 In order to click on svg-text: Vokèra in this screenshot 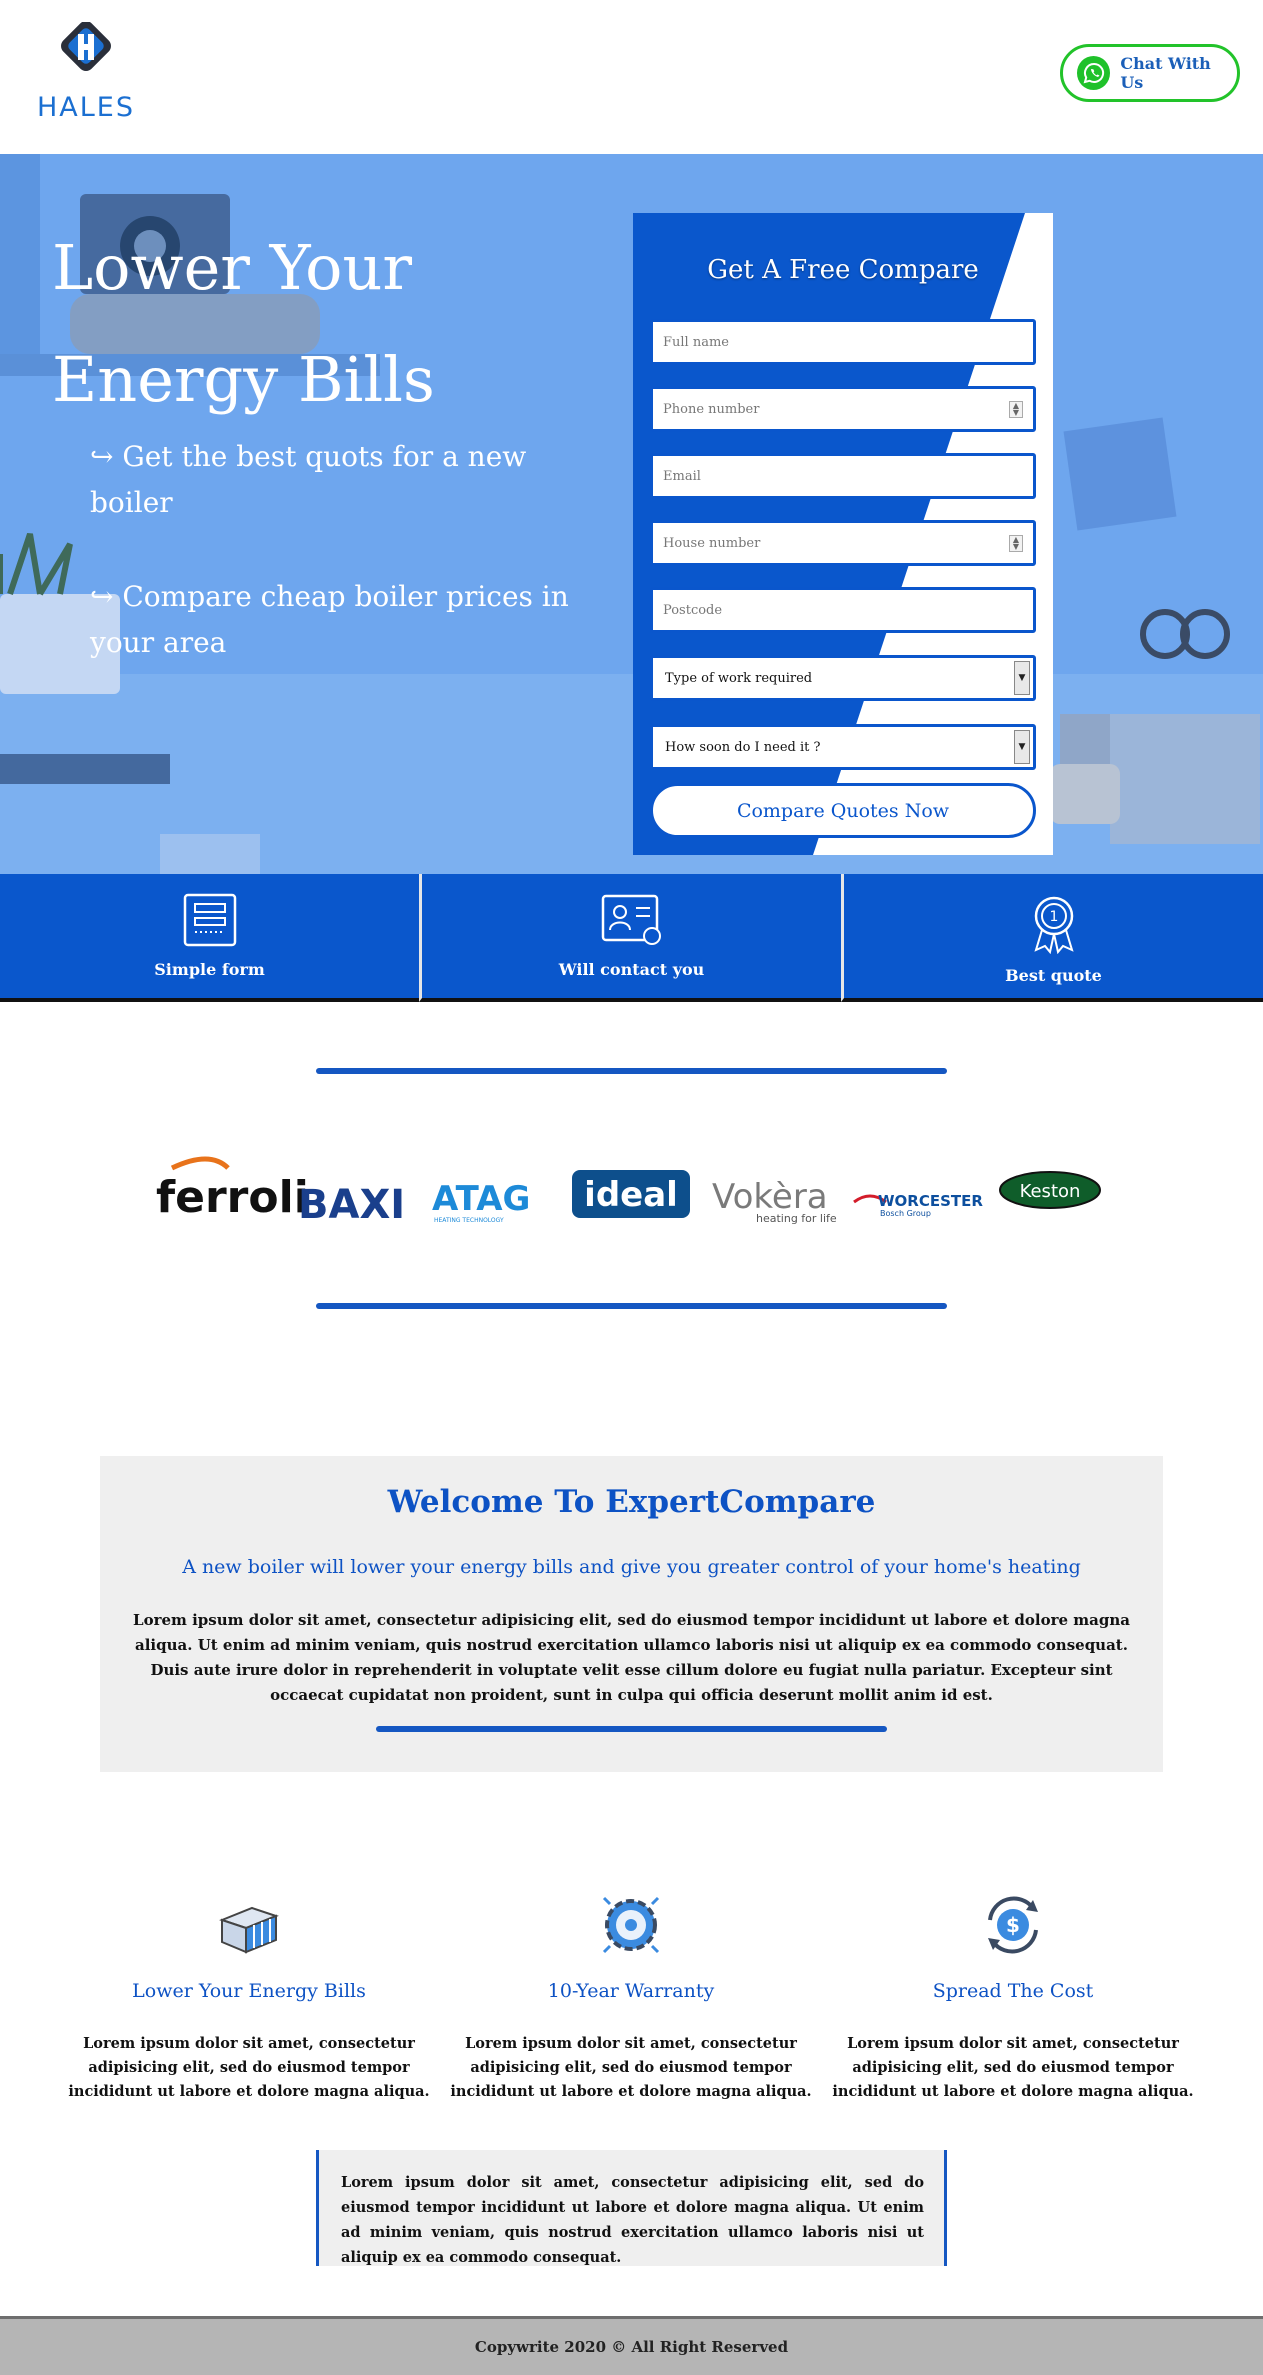, I will do `click(770, 1197)`.